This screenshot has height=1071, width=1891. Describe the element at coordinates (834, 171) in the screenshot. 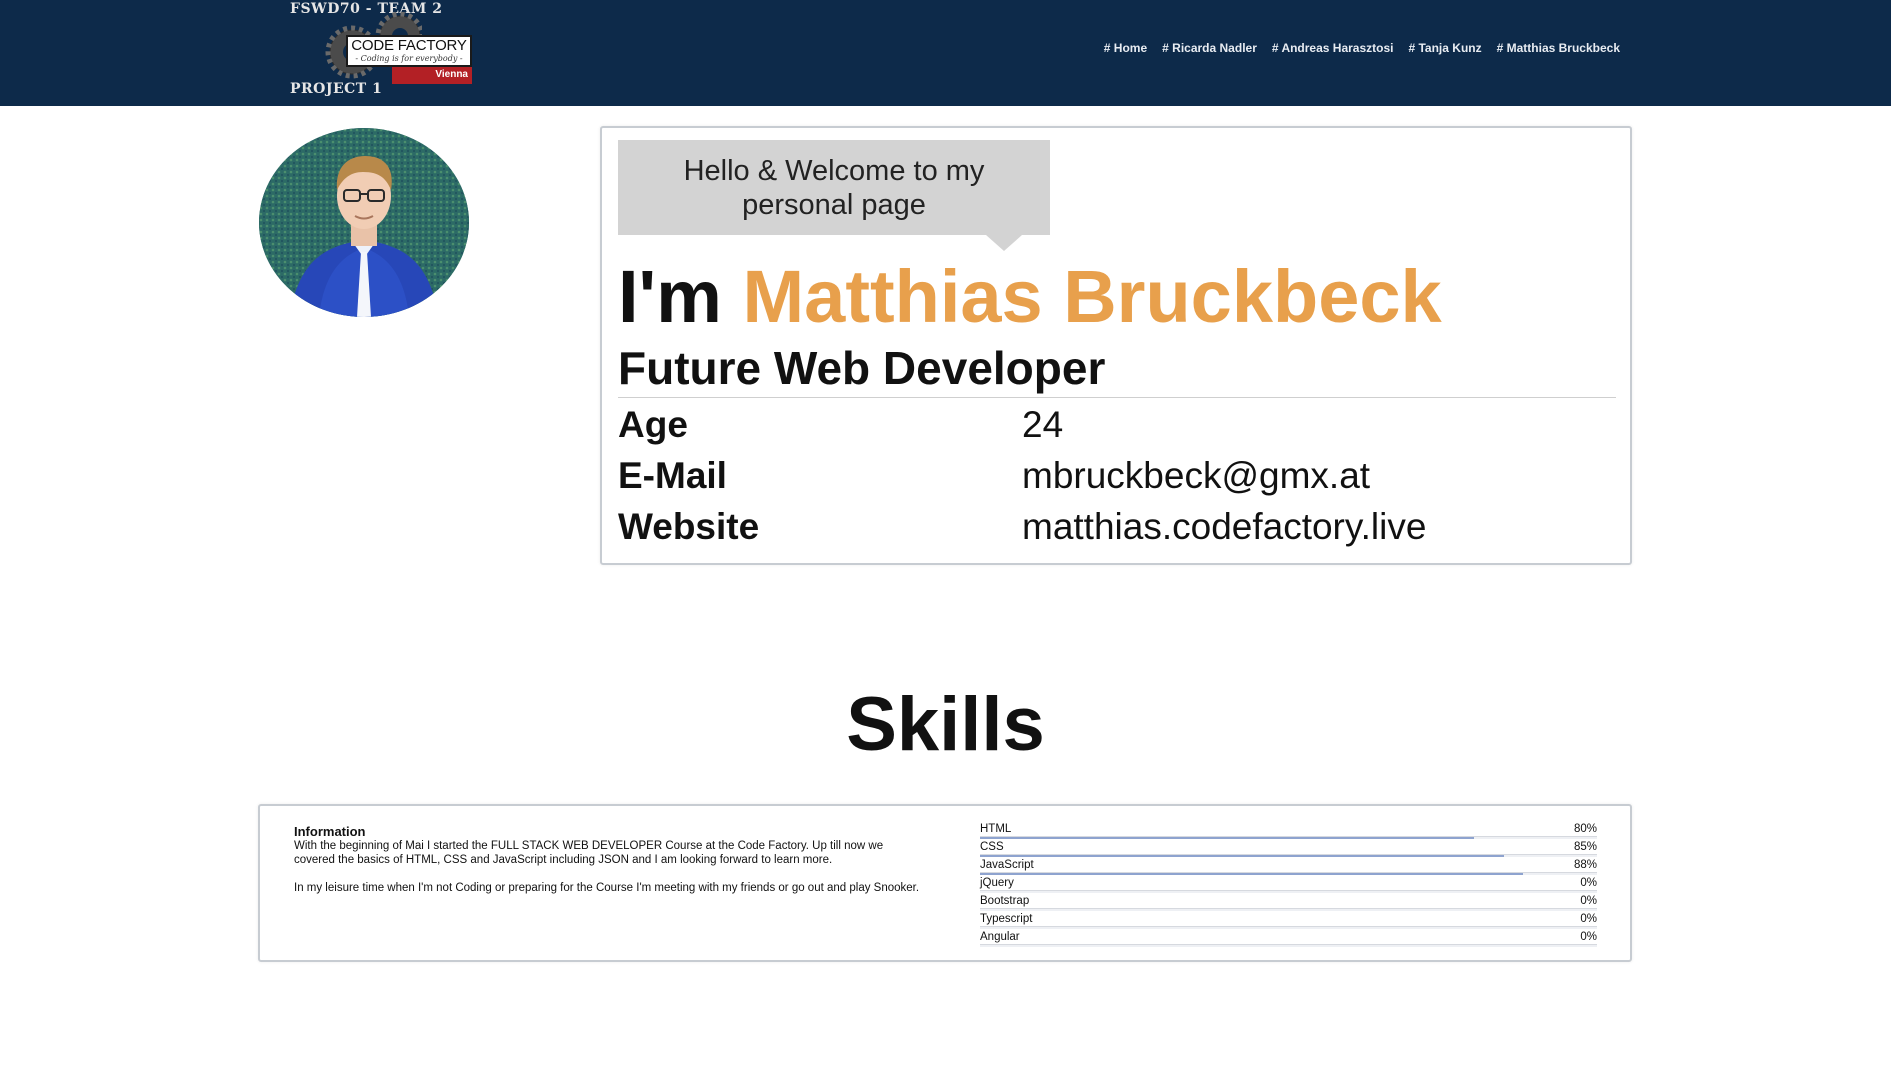

I see `welcome-line-1: Hello & Welcome to my` at that location.